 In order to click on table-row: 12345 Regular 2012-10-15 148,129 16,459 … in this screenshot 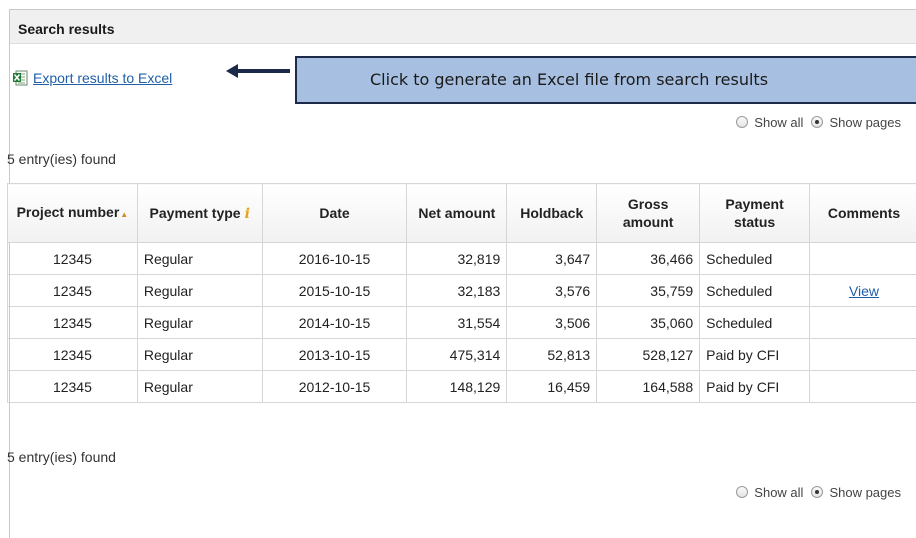, I will do `click(461, 386)`.